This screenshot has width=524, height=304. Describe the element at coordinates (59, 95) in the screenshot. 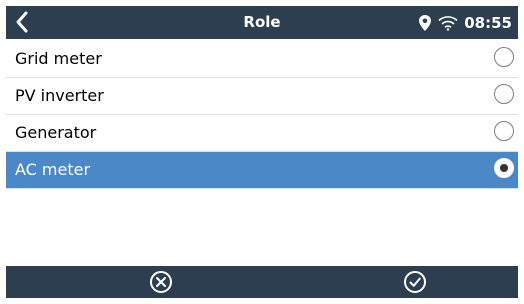

I see `option-label: PV inverter` at that location.